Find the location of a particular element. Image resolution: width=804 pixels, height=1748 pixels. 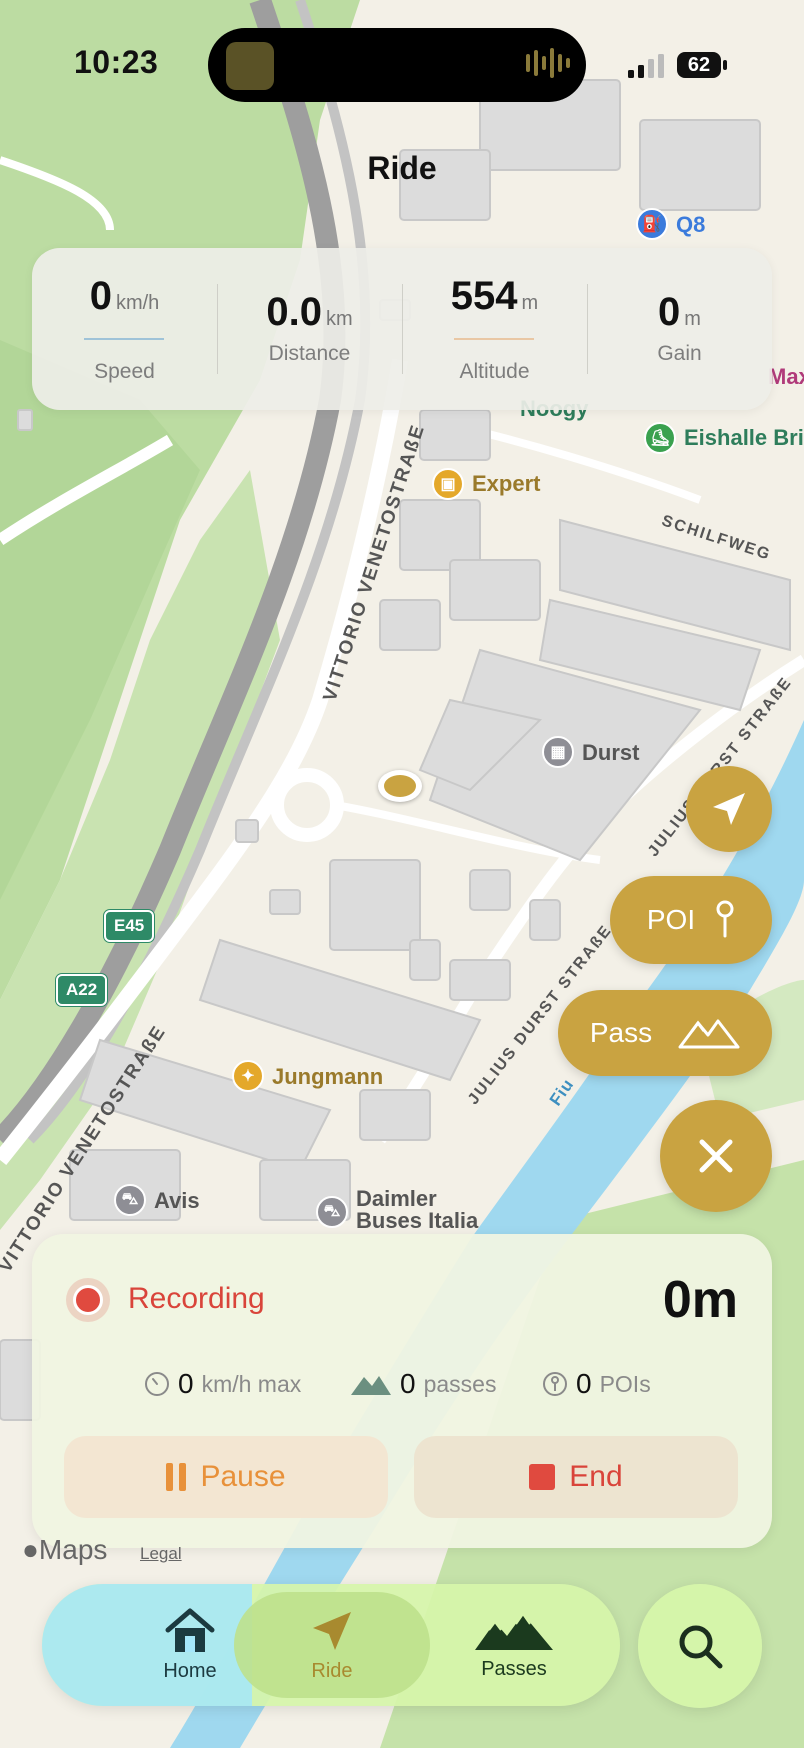

tab-label: Passes is located at coordinates (514, 1668).